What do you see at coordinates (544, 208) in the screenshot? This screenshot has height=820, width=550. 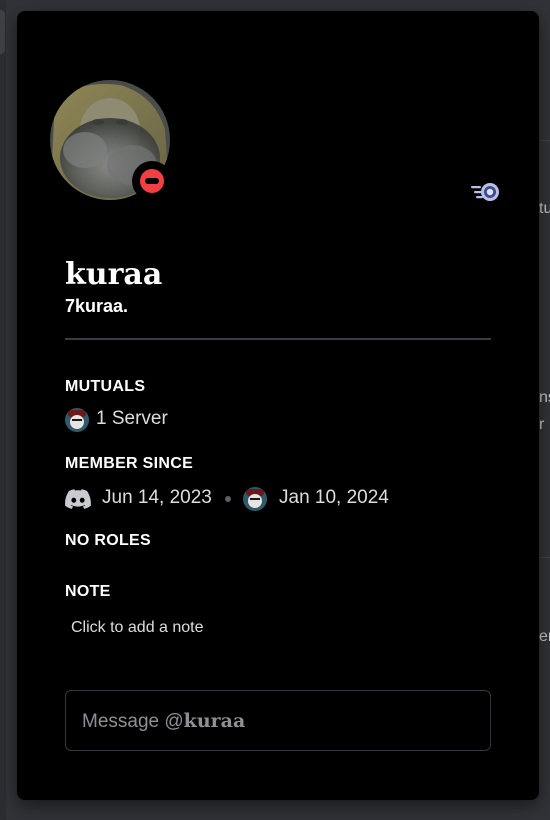 I see `background-text-fragment: tu` at bounding box center [544, 208].